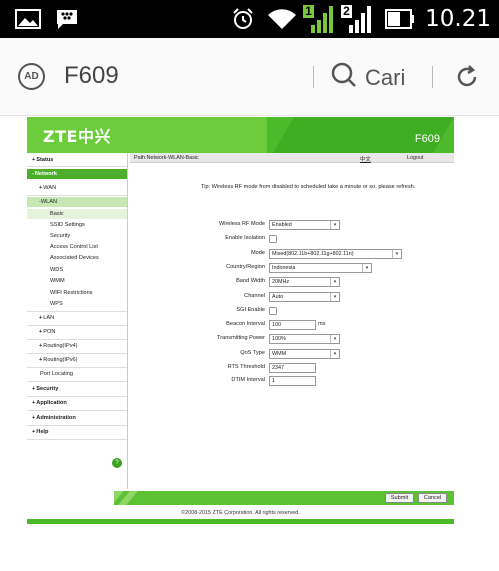 The height and width of the screenshot is (571, 499). Describe the element at coordinates (91, 76) in the screenshot. I see `url-field: F609` at that location.